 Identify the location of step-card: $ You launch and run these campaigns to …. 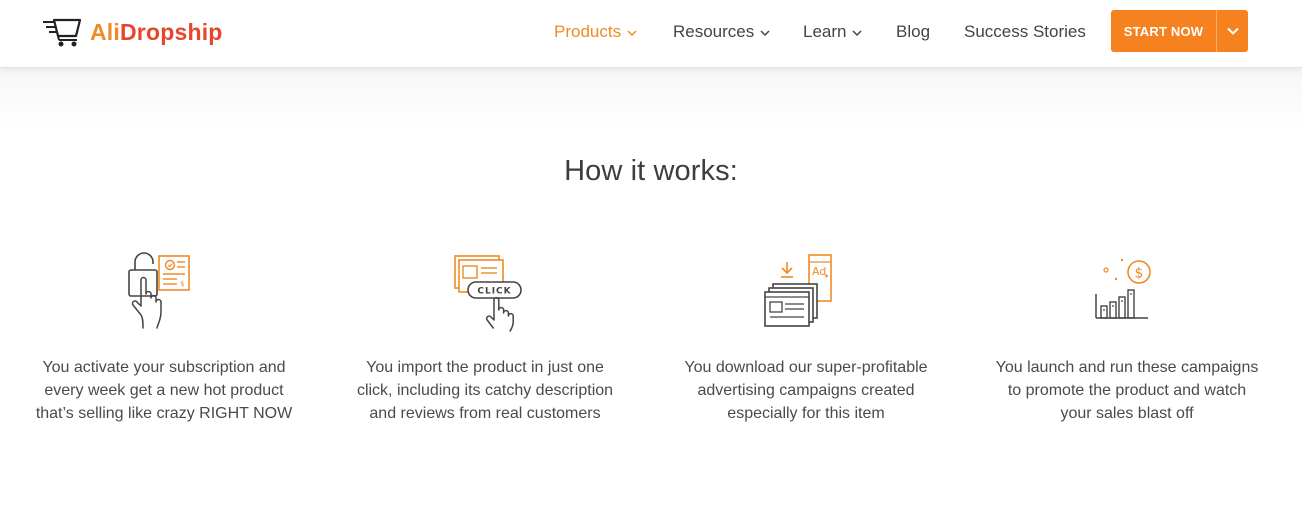
(1127, 336).